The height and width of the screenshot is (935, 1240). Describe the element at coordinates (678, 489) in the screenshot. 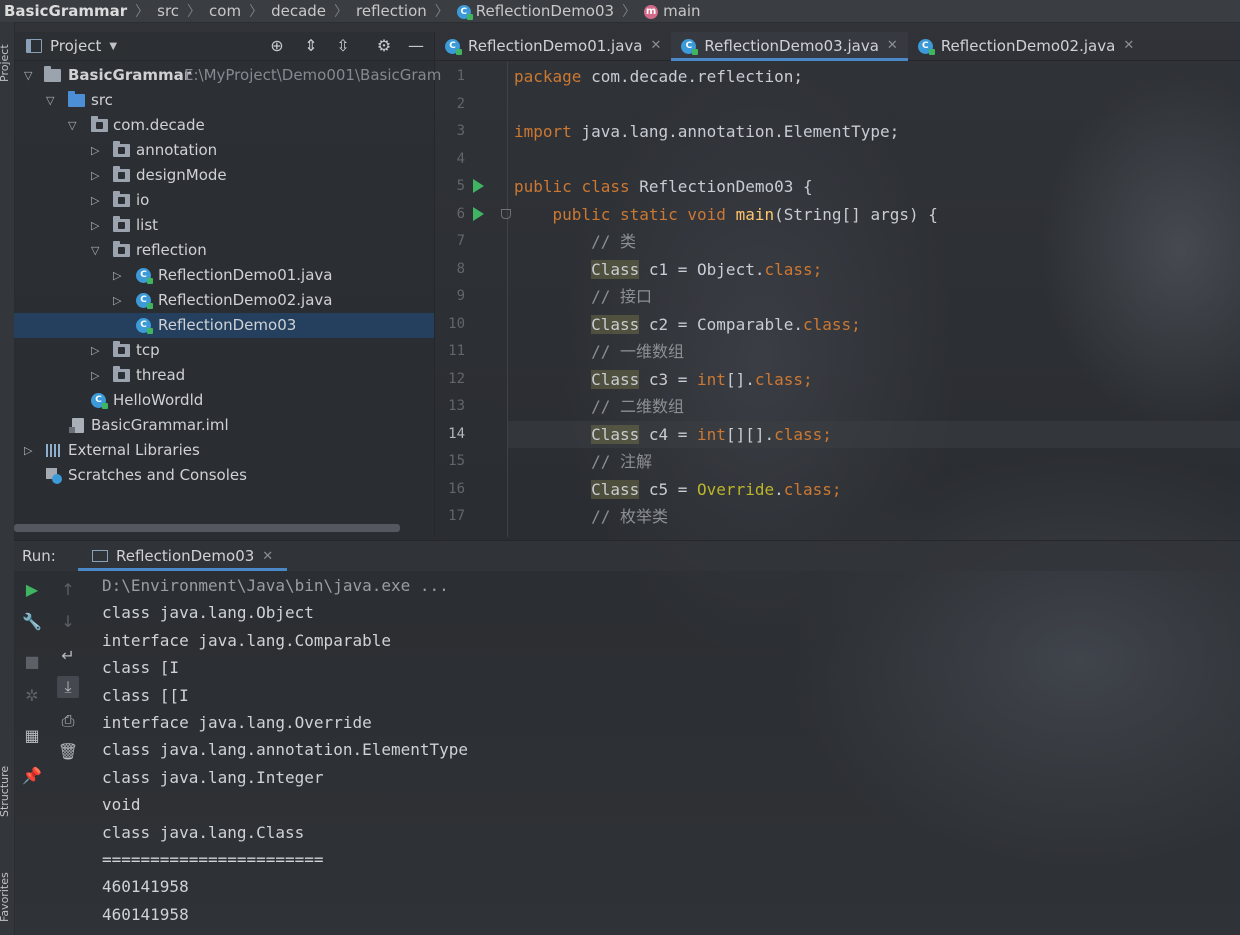

I see `code-line: Class c5 = Override.class;` at that location.